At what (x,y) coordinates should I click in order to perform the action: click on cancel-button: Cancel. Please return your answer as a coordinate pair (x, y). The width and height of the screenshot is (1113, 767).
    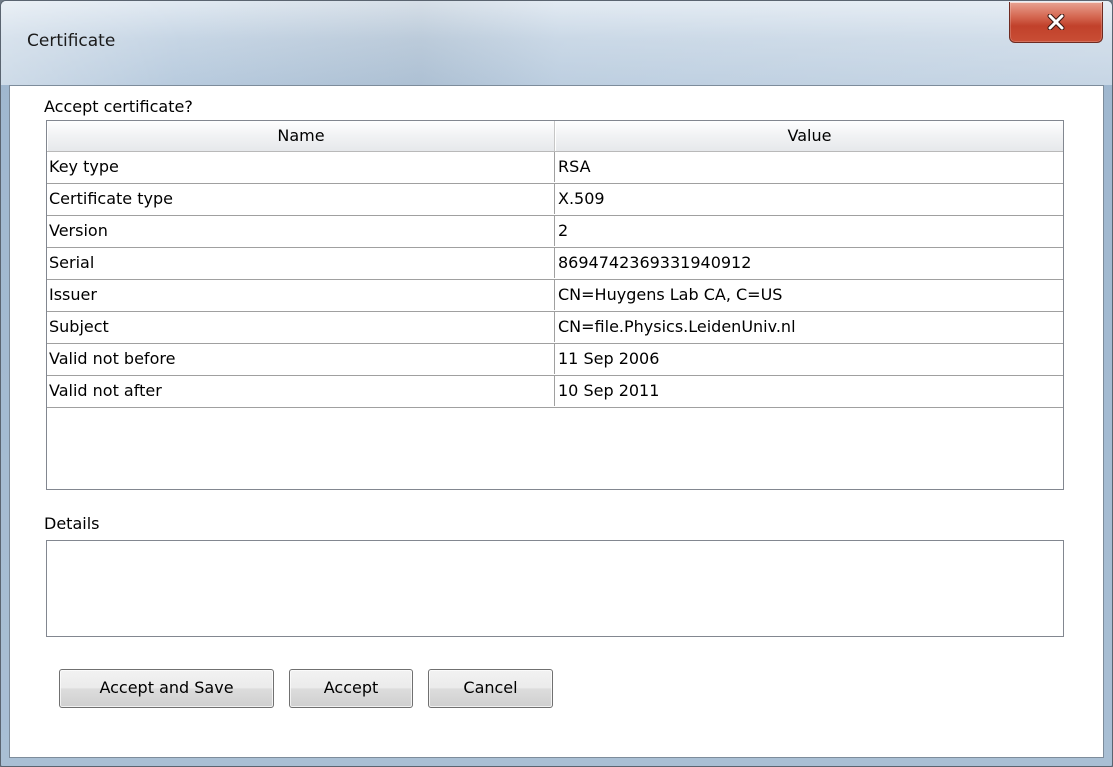
    Looking at the image, I should click on (490, 688).